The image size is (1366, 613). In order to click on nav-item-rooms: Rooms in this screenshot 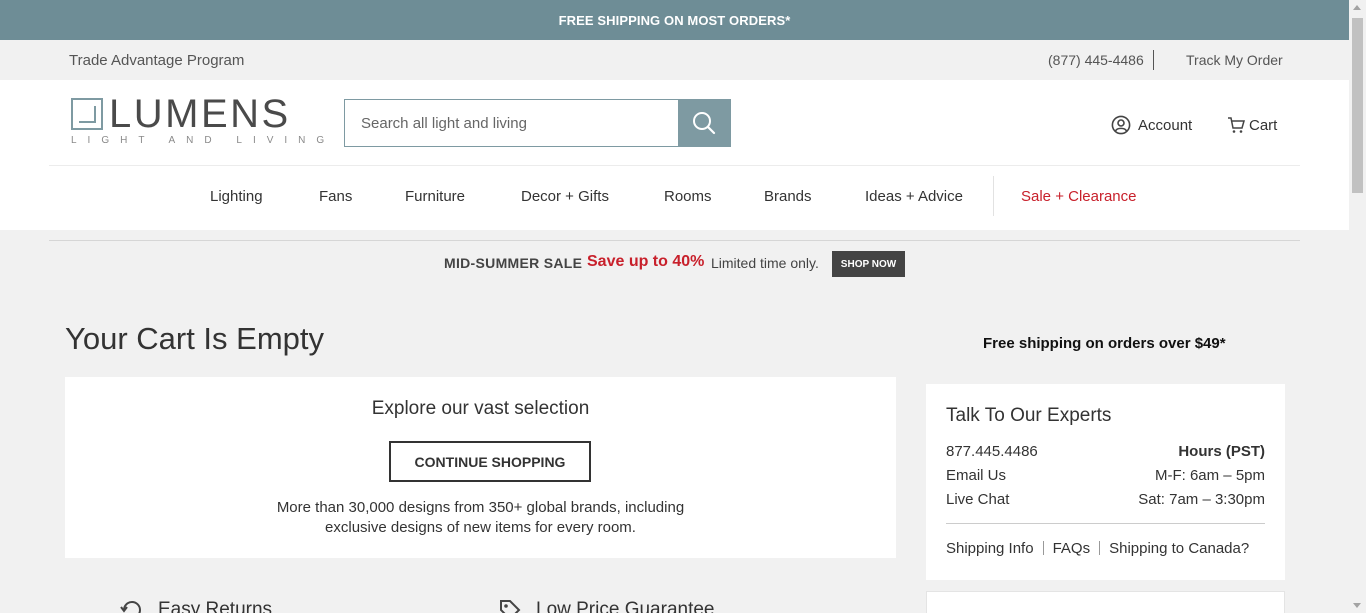, I will do `click(688, 196)`.